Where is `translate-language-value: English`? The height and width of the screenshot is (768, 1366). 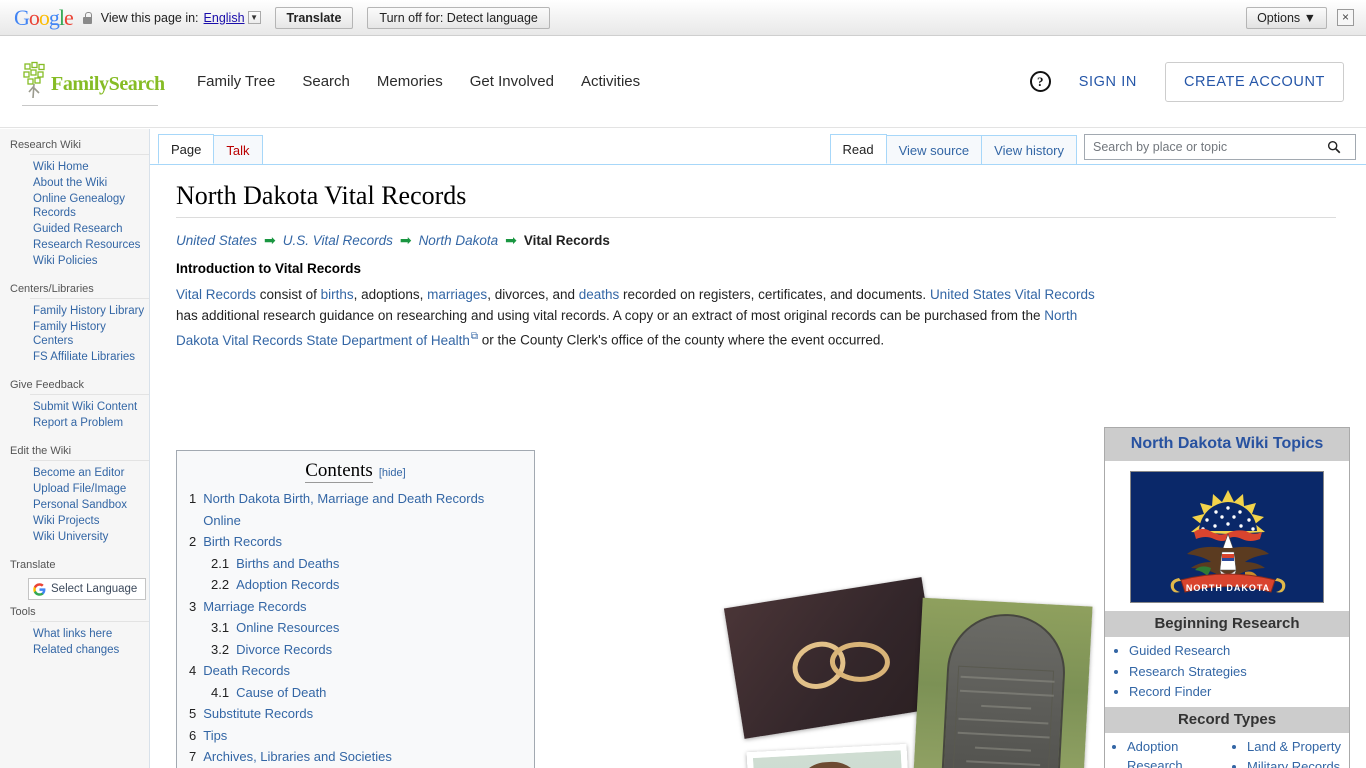
translate-language-value: English is located at coordinates (224, 18).